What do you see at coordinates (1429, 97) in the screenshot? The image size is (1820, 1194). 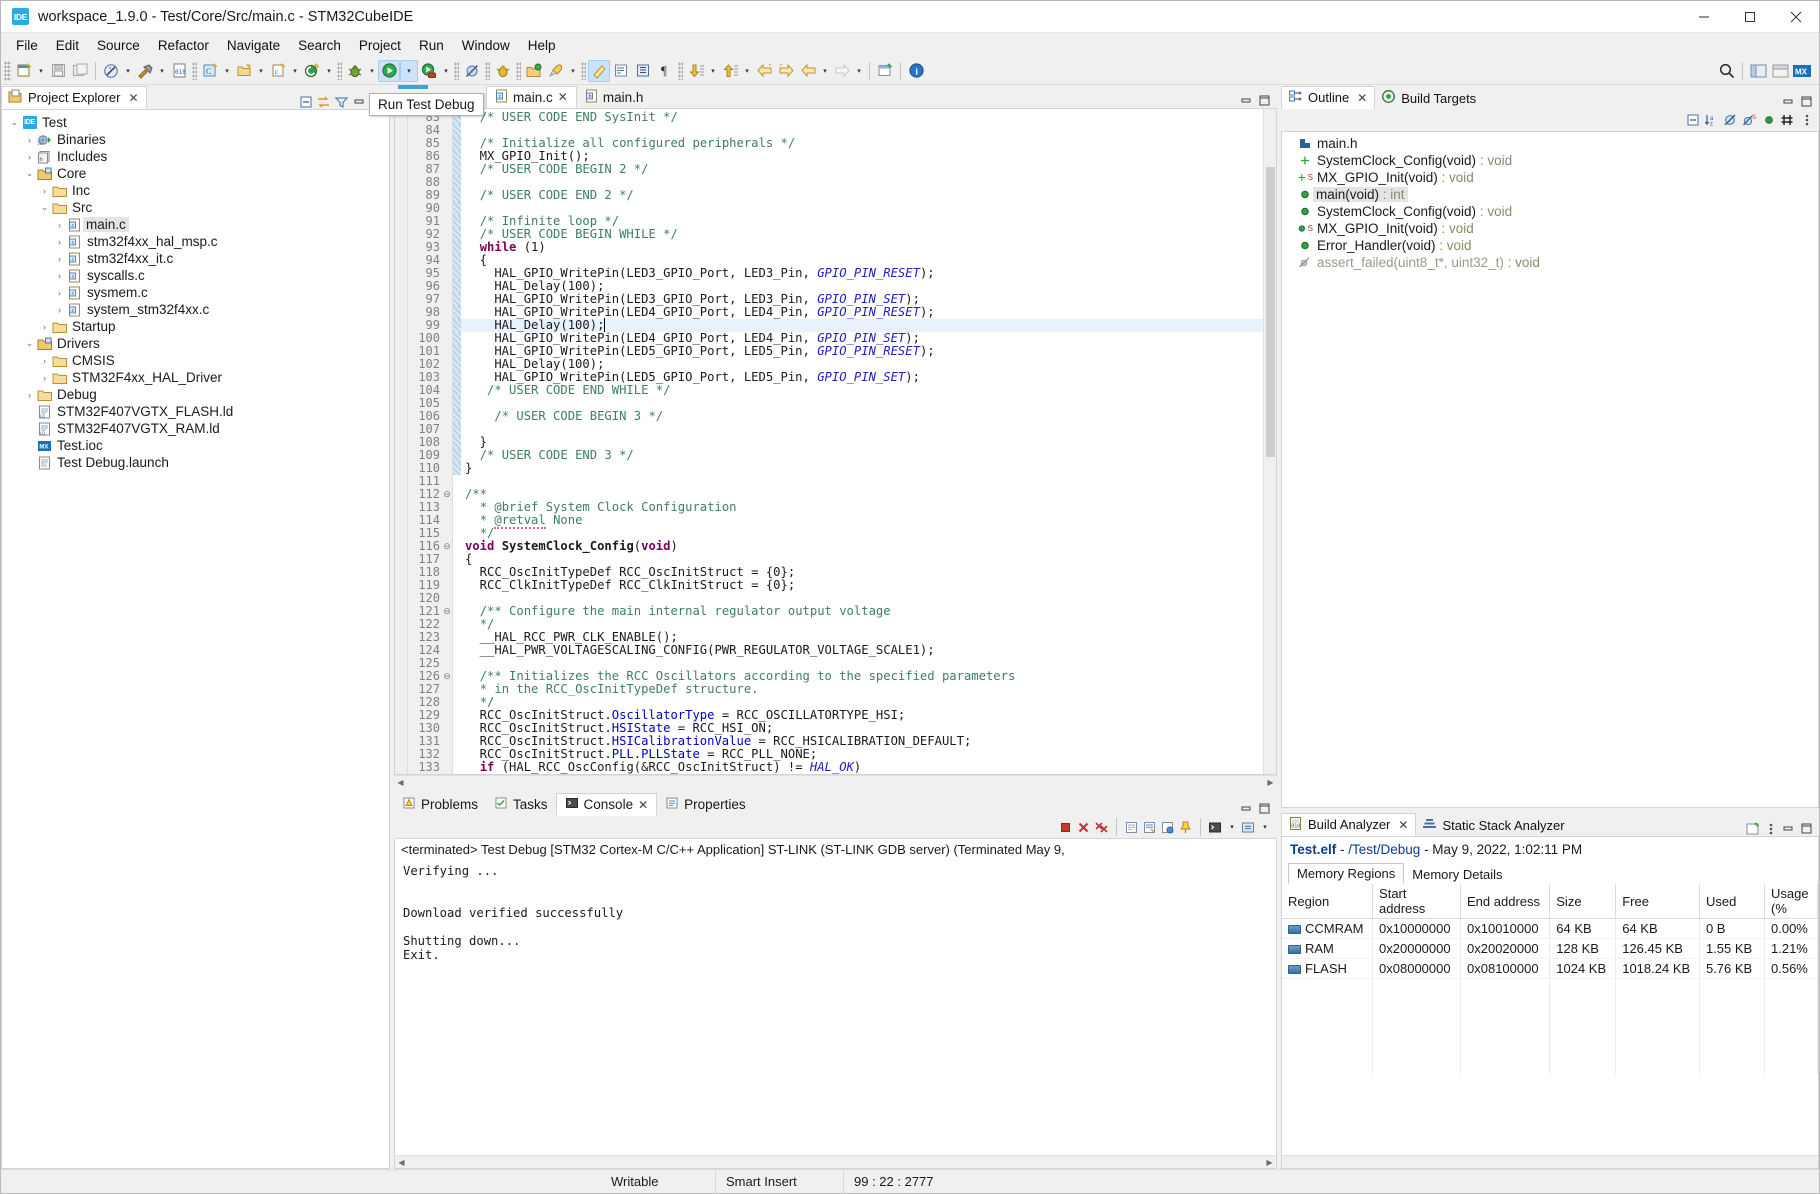 I see `tab-build-targets: Build Targets` at bounding box center [1429, 97].